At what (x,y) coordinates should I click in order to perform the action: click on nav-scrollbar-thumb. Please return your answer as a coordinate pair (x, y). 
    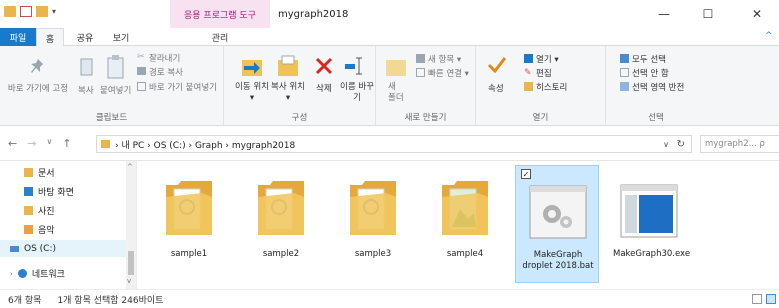
    Looking at the image, I should click on (131, 263).